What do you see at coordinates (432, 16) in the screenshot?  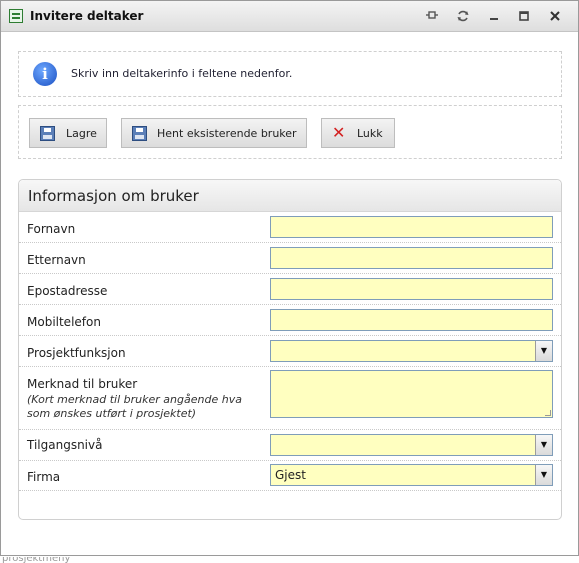 I see `pin-icon` at bounding box center [432, 16].